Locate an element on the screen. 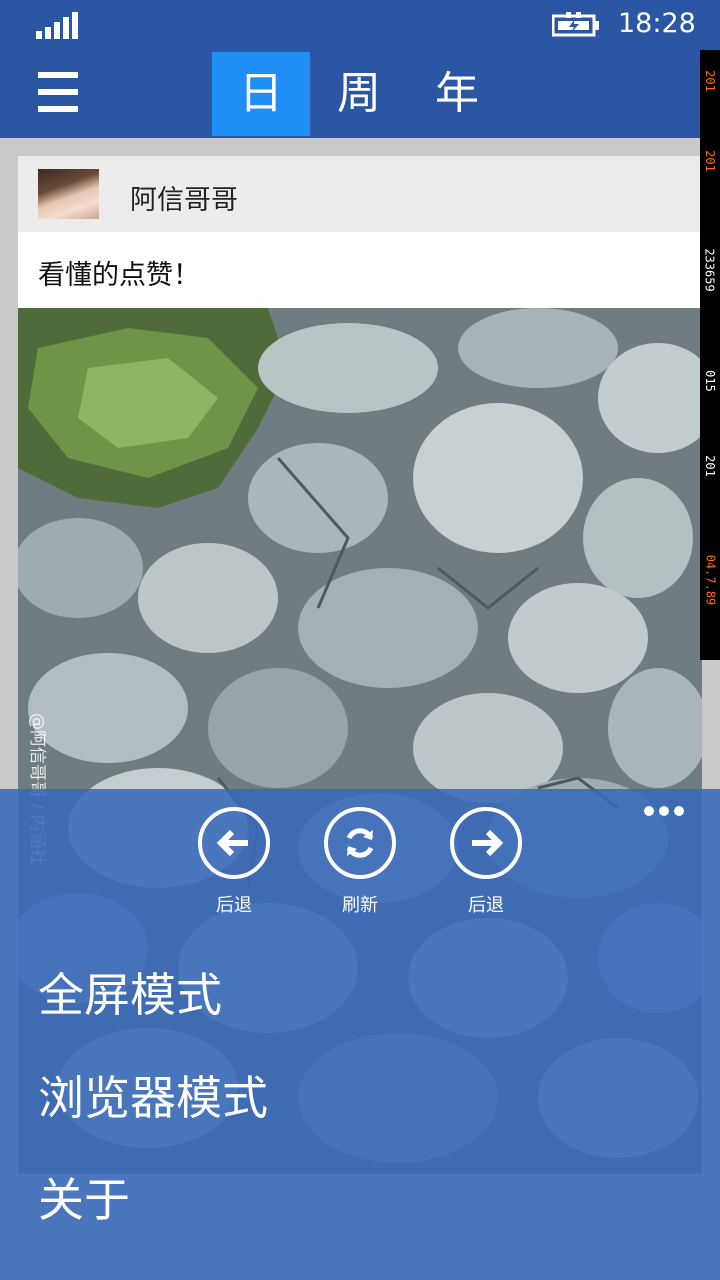 The height and width of the screenshot is (1280, 720). debug-label: 015 is located at coordinates (710, 381).